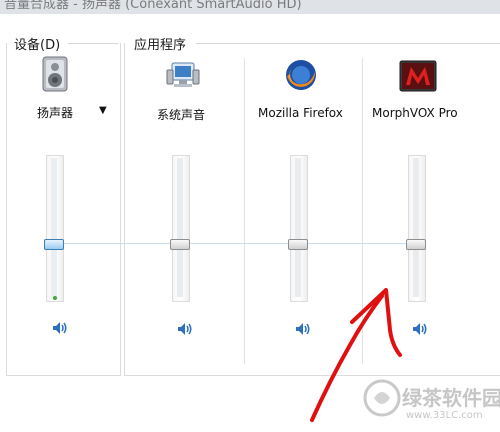 The width and height of the screenshot is (500, 432). What do you see at coordinates (356, 355) in the screenshot?
I see `annotation-arrow` at bounding box center [356, 355].